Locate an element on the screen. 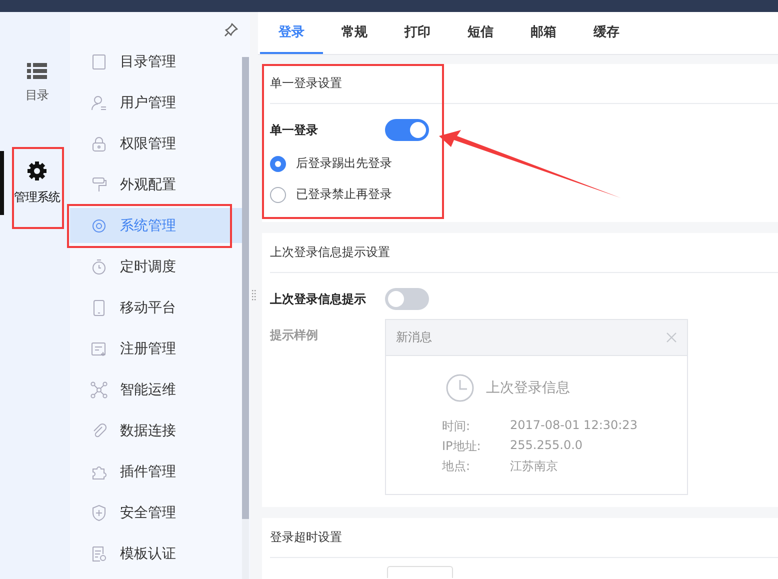 This screenshot has height=579, width=778. sidebar-item: 外观配置 is located at coordinates (156, 184).